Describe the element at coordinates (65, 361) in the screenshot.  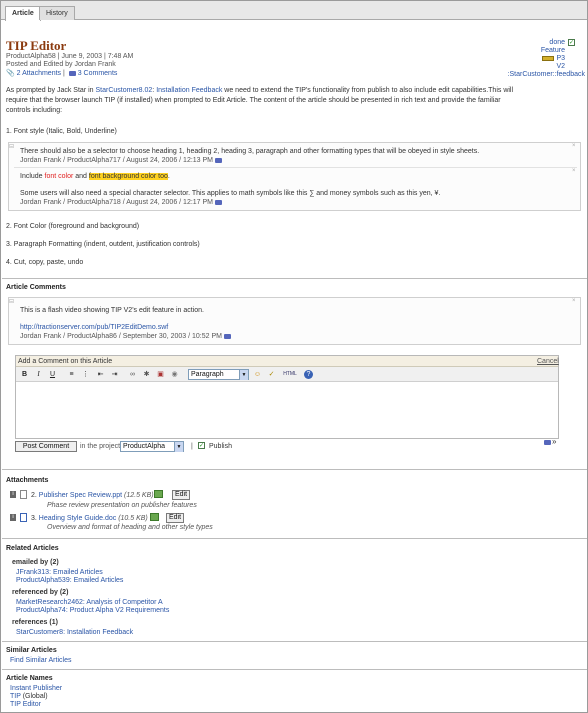
I see `add-comment-label: Add a Comment on this Article` at that location.